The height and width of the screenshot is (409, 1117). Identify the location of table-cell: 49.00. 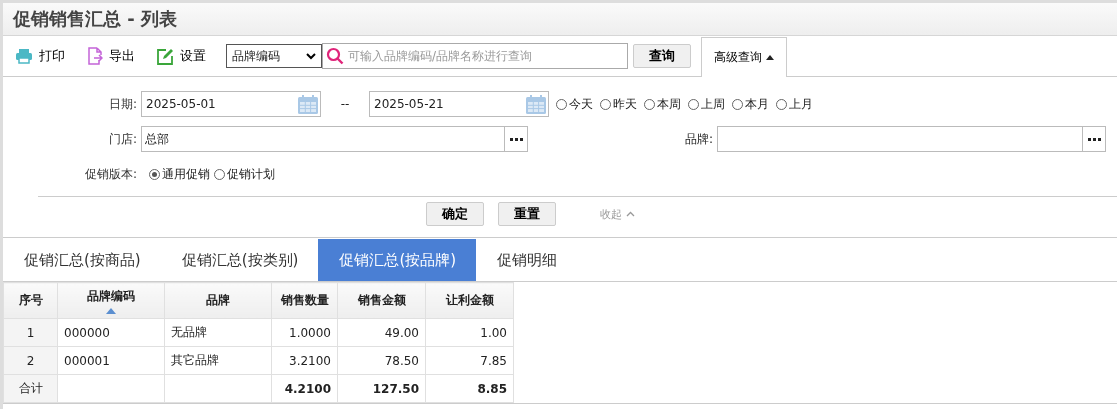
(381, 332).